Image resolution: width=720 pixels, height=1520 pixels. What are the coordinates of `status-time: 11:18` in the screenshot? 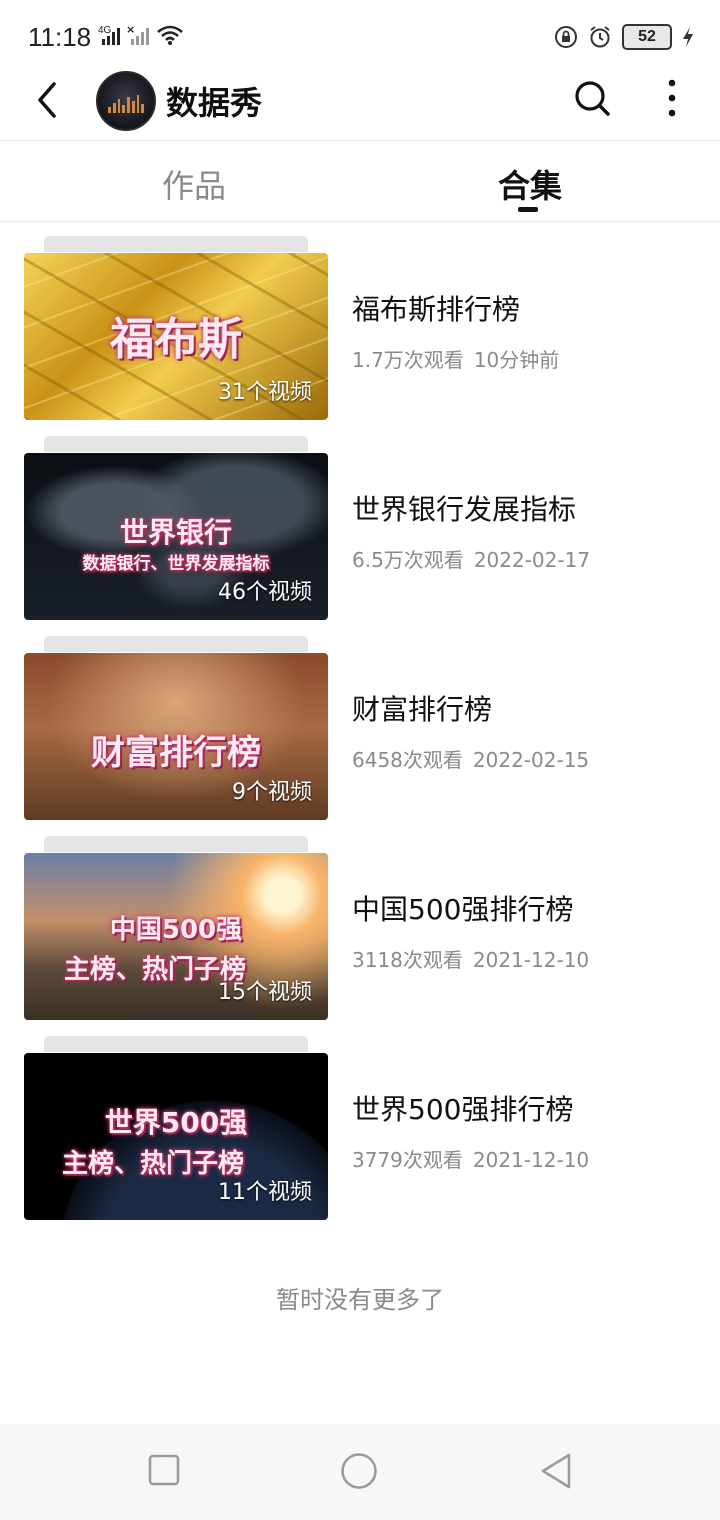 It's located at (60, 37).